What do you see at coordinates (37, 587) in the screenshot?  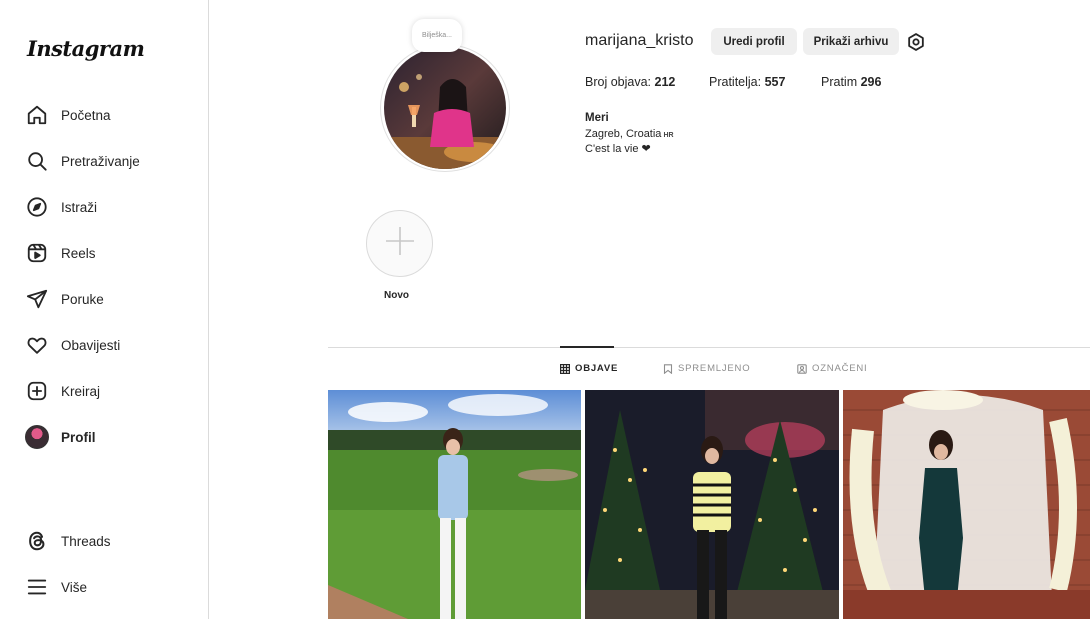 I see `menu-icon` at bounding box center [37, 587].